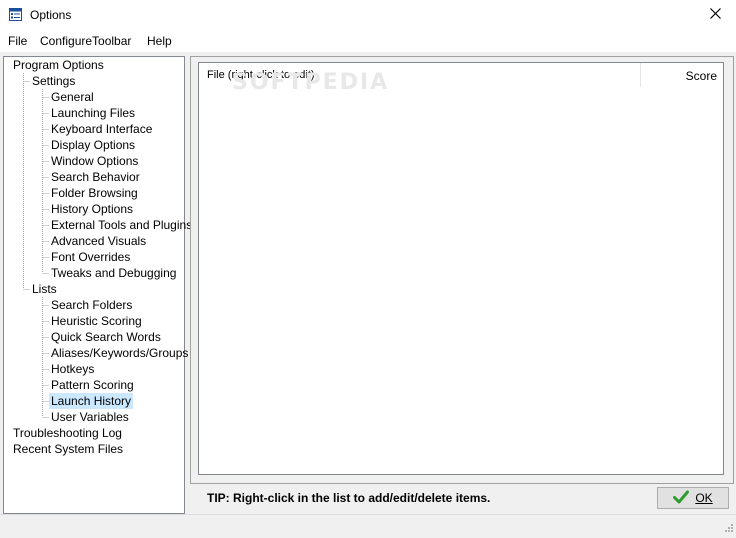 This screenshot has width=736, height=538. What do you see at coordinates (67, 433) in the screenshot?
I see `tree-item-troubleshooting-log: Troubleshooting Log` at bounding box center [67, 433].